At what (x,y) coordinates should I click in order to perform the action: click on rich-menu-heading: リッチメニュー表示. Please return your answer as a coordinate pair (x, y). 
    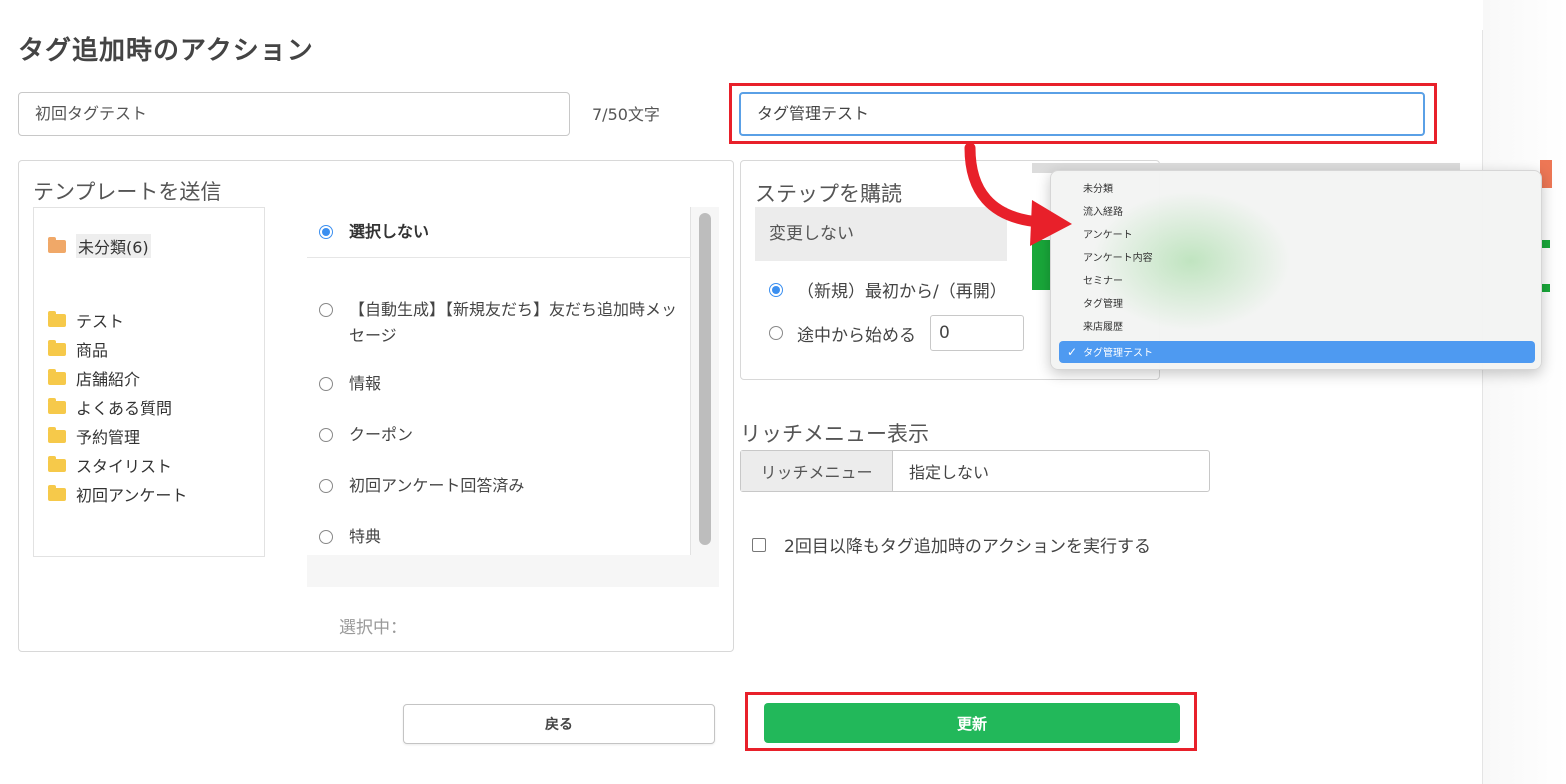
    Looking at the image, I should click on (834, 434).